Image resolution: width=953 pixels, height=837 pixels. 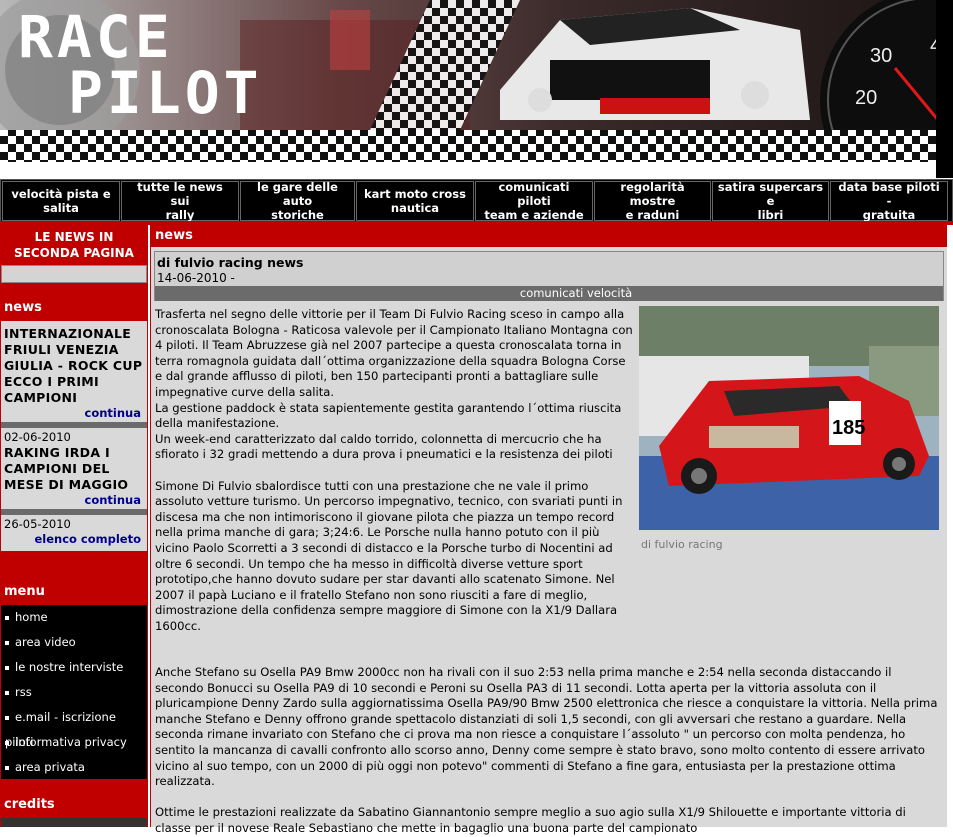 I want to click on article-date: 14-06-2010 -, so click(x=196, y=278).